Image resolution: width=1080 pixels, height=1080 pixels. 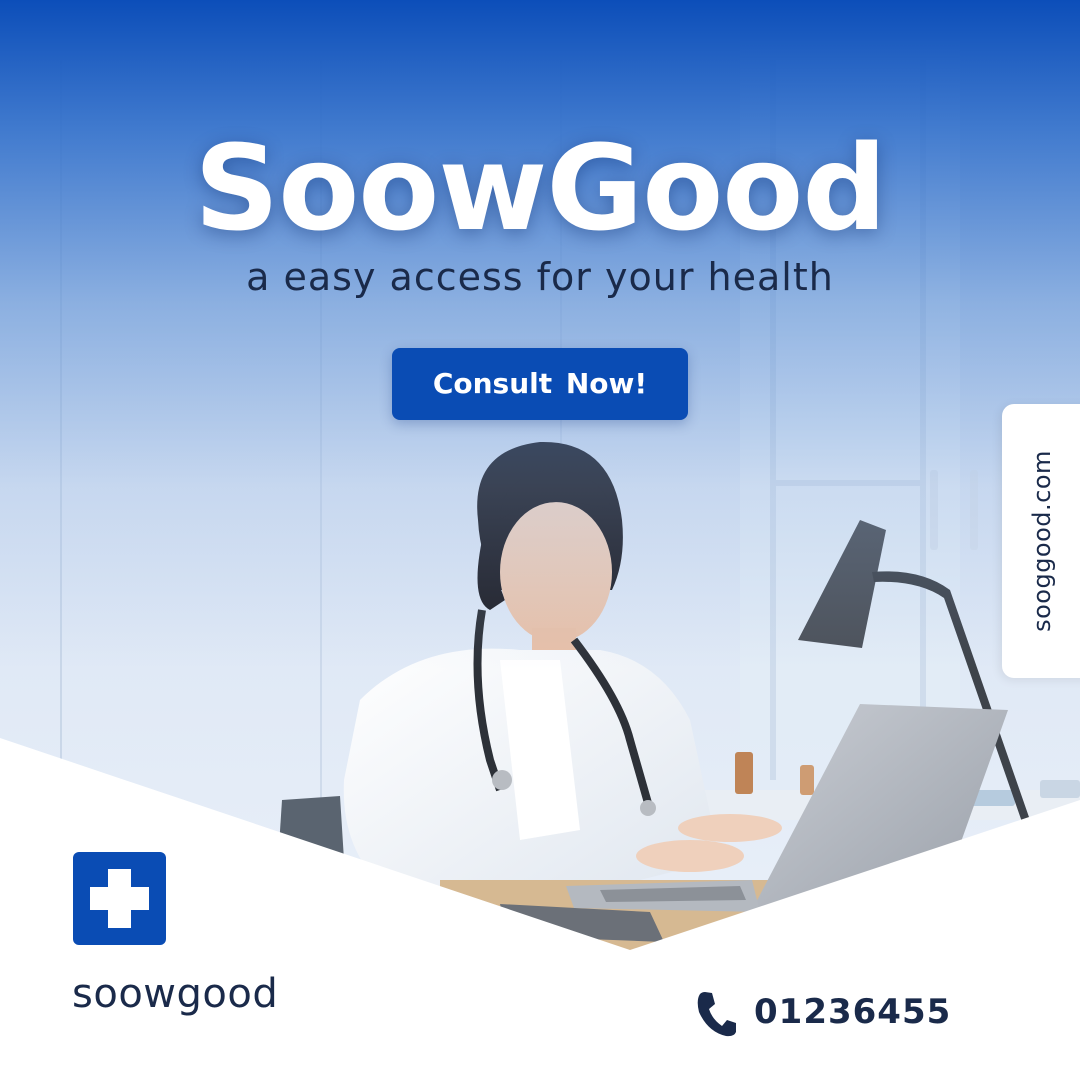 I want to click on consult-now-button: Consult Now!, so click(x=540, y=384).